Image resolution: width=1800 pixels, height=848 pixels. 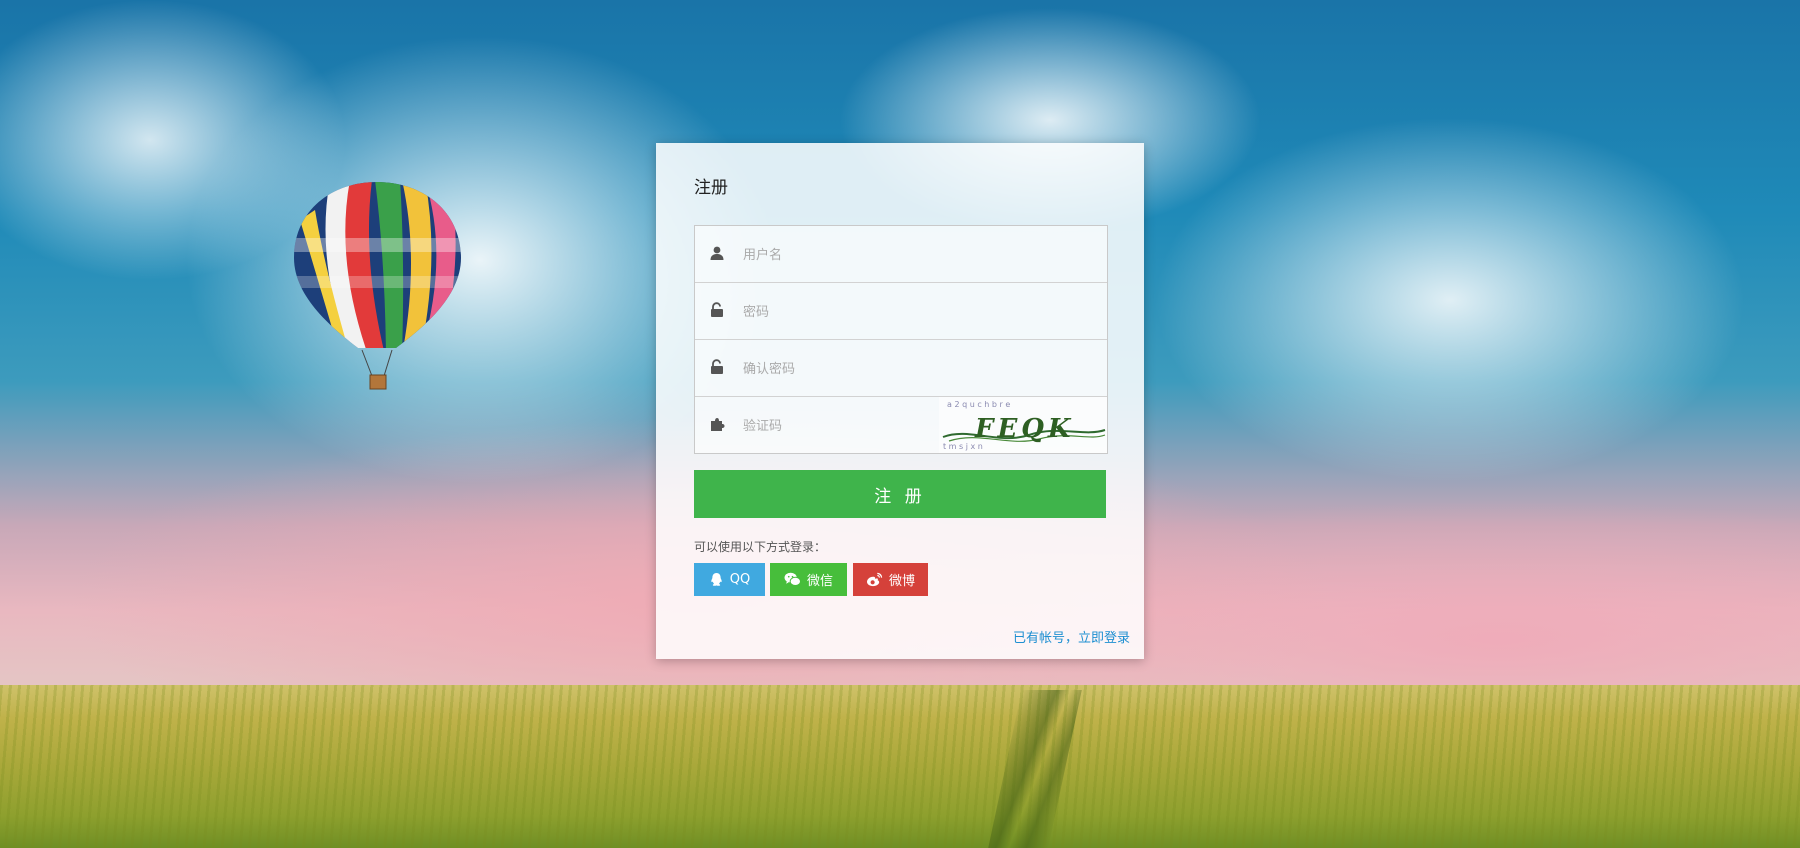 I want to click on wechat-login-button: 微信, so click(x=808, y=579).